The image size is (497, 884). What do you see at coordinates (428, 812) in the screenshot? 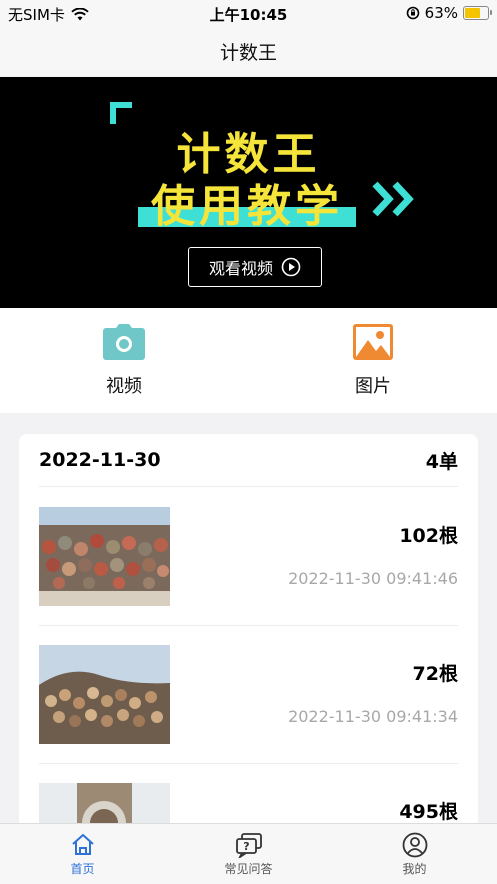
I see `record-quantity: 495根` at bounding box center [428, 812].